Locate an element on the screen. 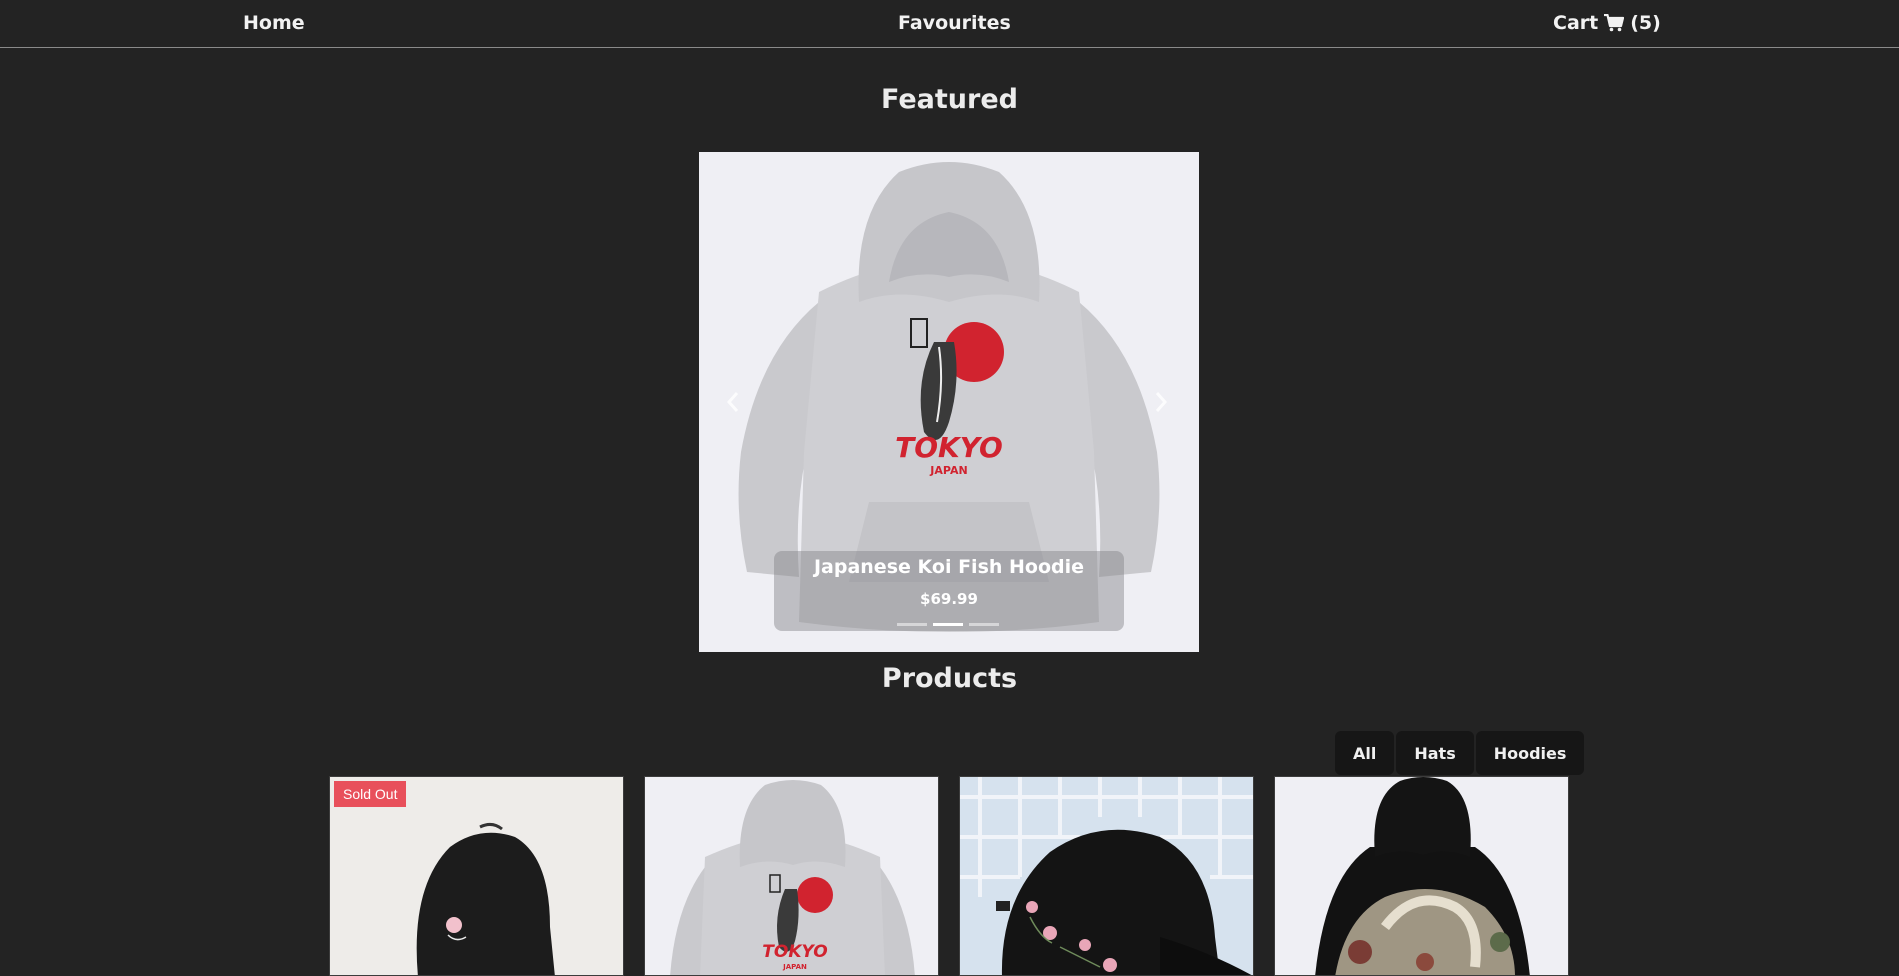 This screenshot has height=976, width=1899. nav-home-link: Home is located at coordinates (274, 23).